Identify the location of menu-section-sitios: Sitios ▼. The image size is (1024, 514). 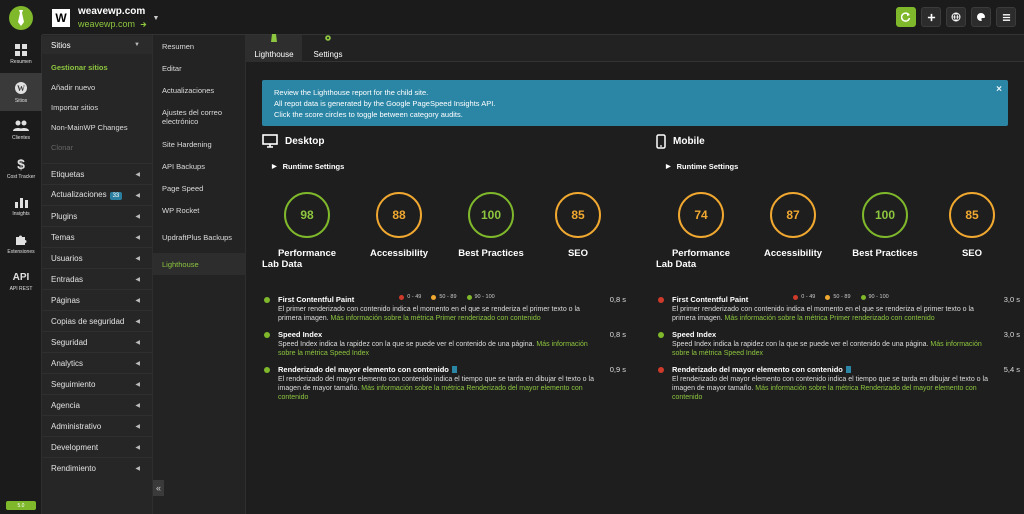
(97, 45).